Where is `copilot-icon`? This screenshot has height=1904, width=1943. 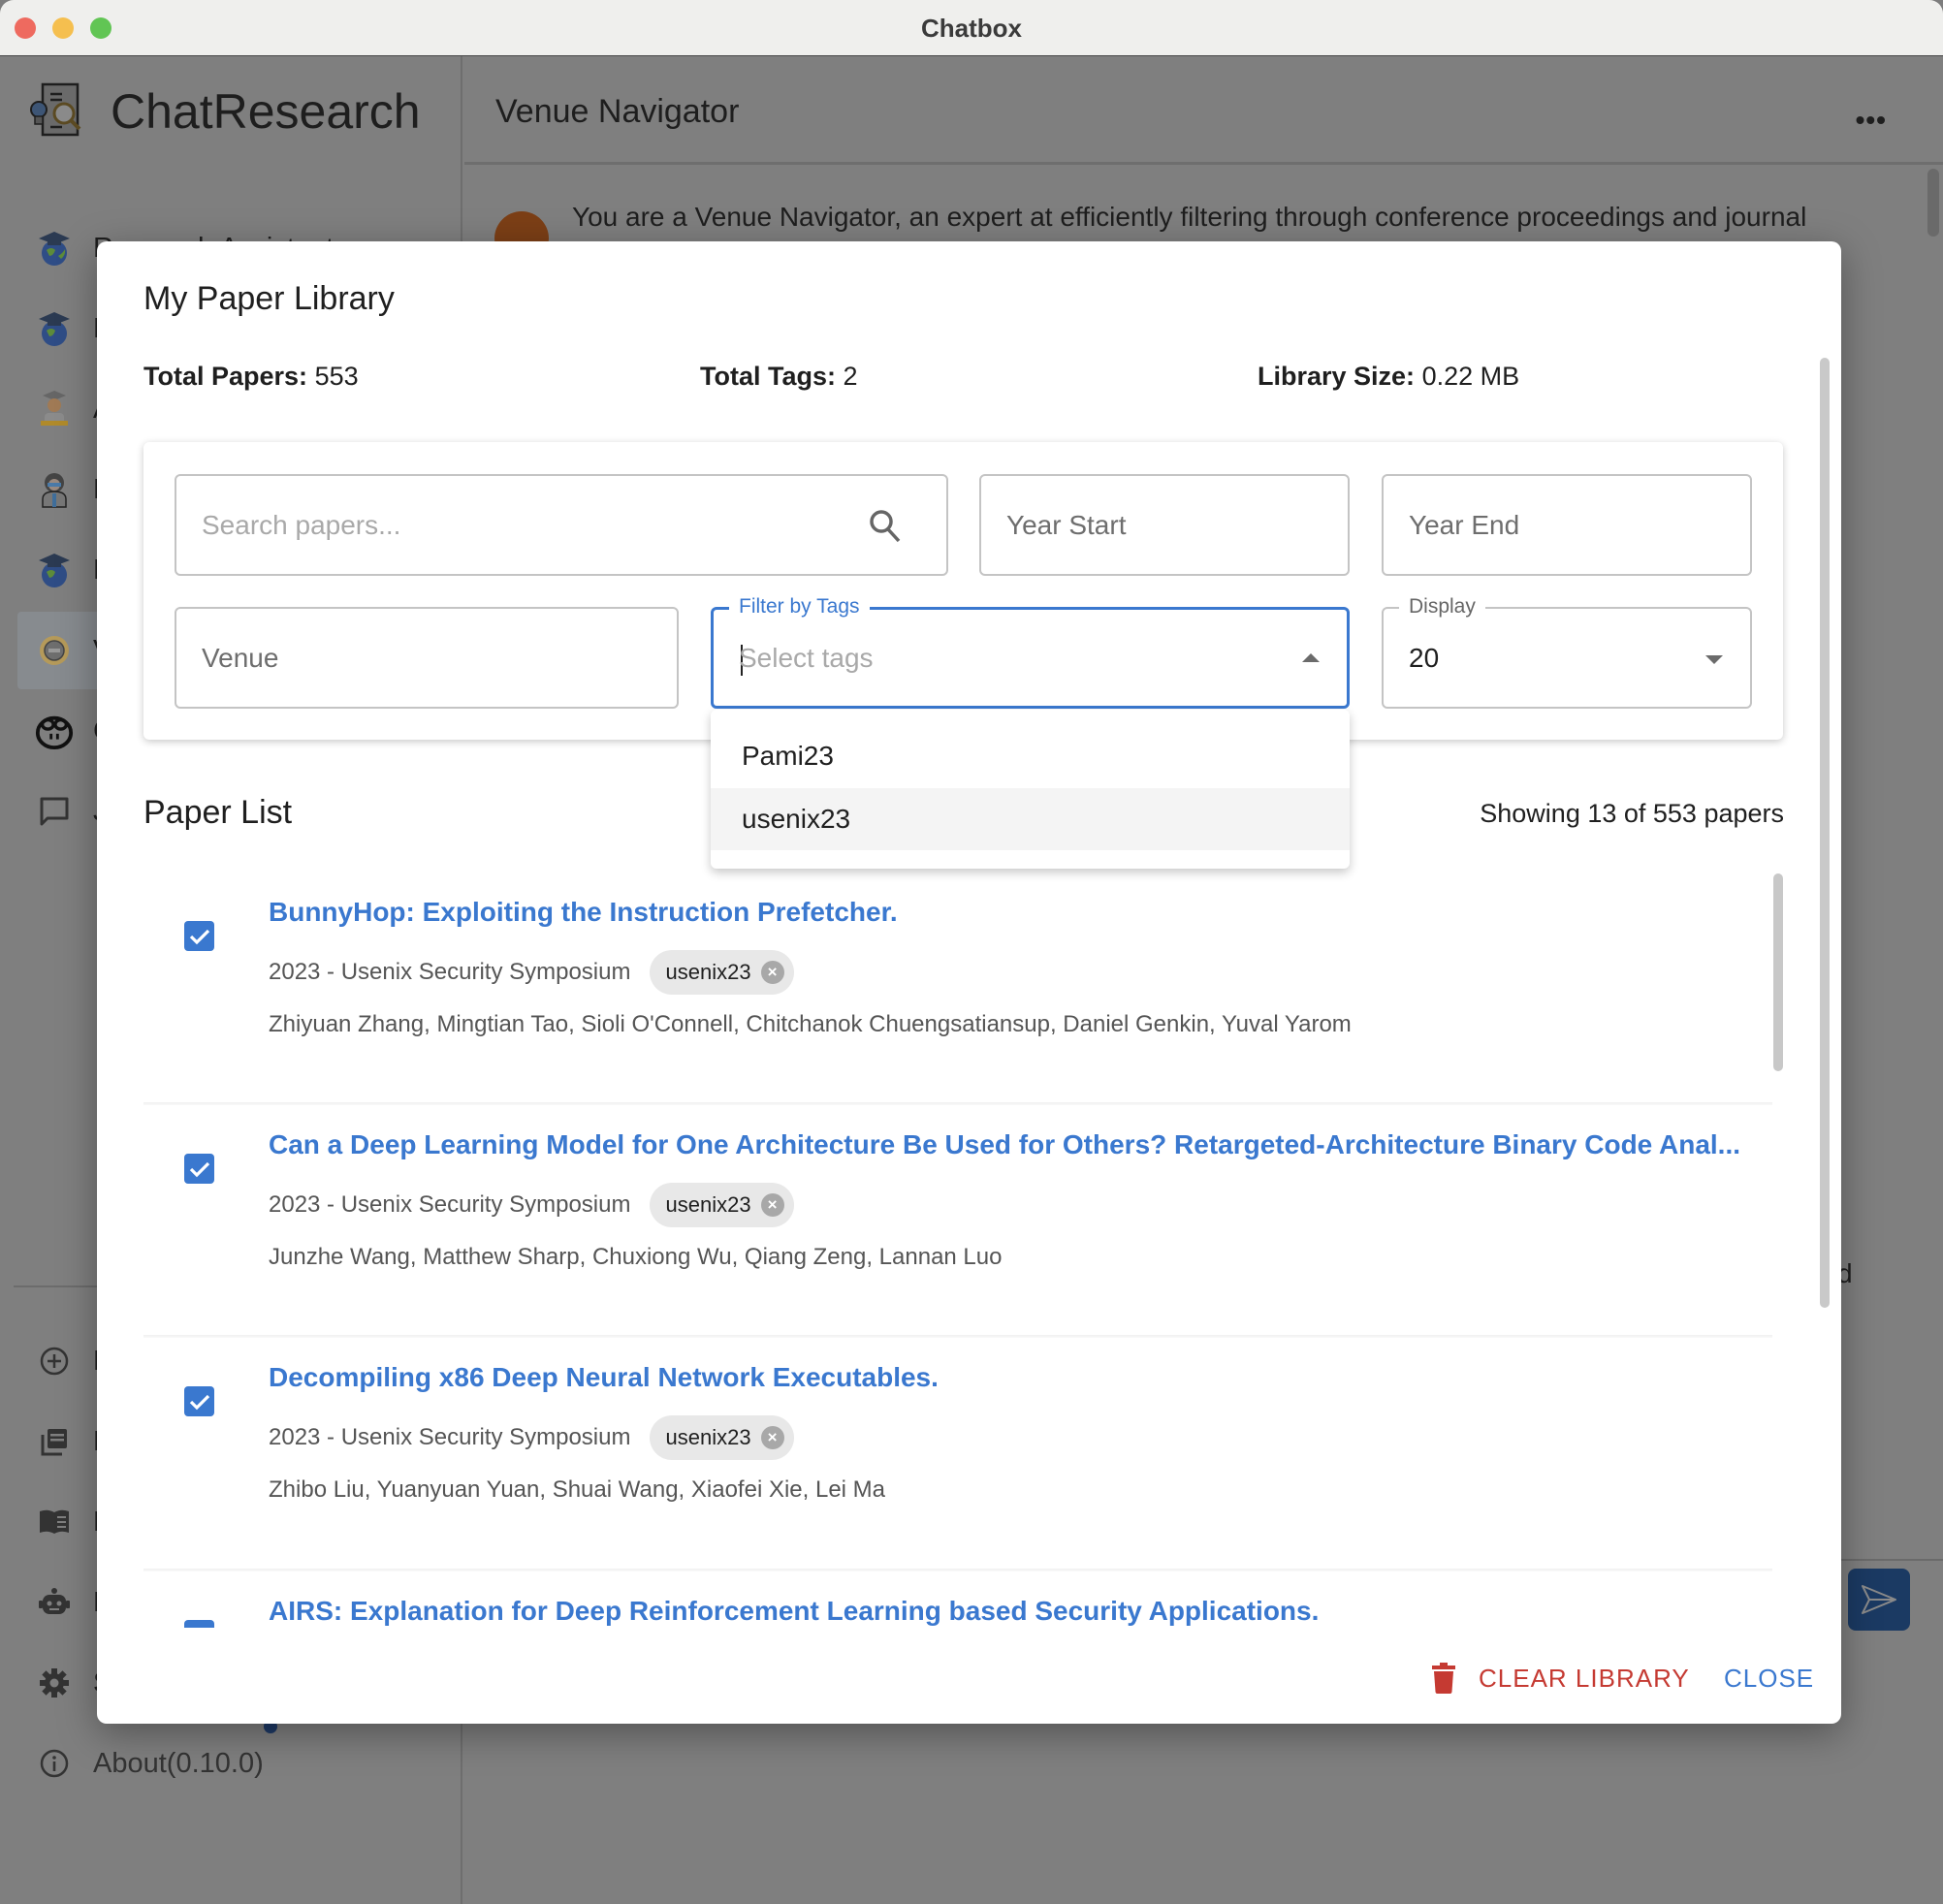 copilot-icon is located at coordinates (55, 731).